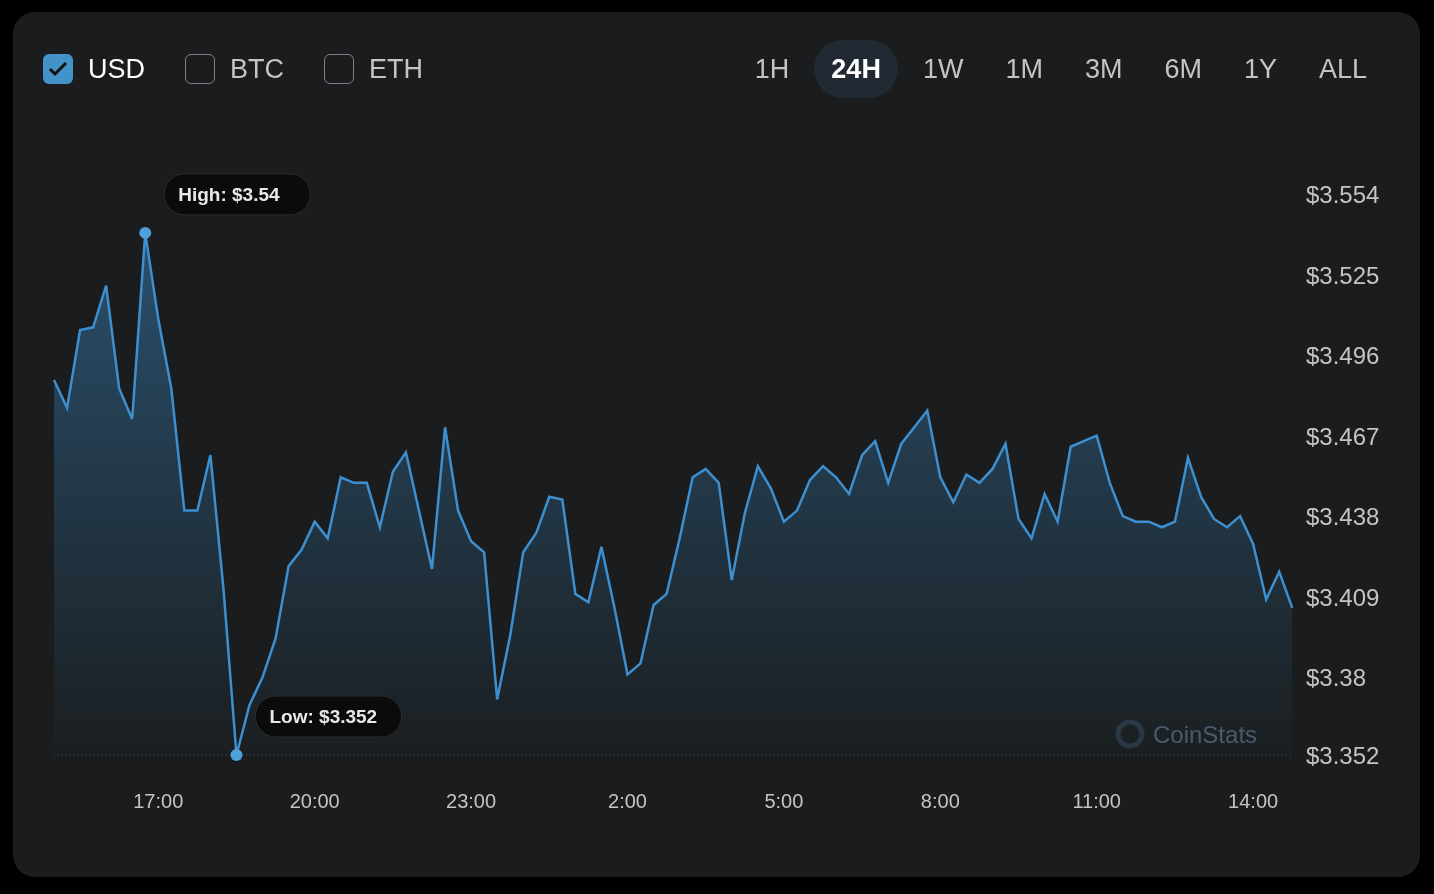 The height and width of the screenshot is (894, 1434). Describe the element at coordinates (1343, 755) in the screenshot. I see `axis-label: $3.352` at that location.